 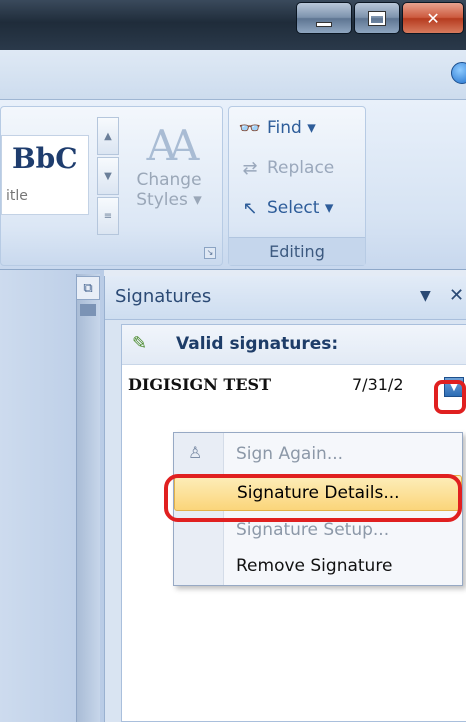 I want to click on valid-signatures-header: ✎ Valid signatures:, so click(x=294, y=345).